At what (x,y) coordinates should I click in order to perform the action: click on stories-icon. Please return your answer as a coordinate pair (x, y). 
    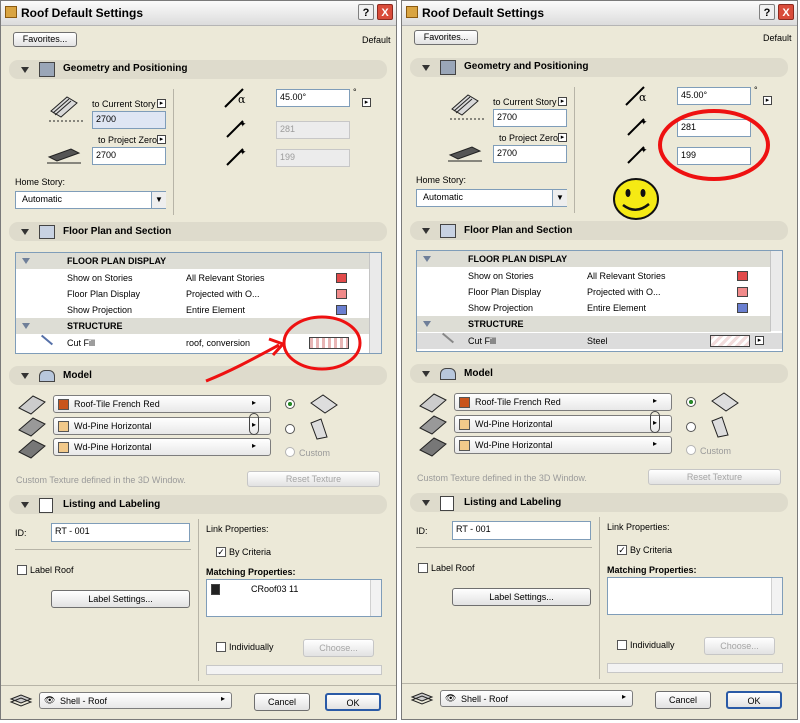
    Looking at the image, I should click on (742, 276).